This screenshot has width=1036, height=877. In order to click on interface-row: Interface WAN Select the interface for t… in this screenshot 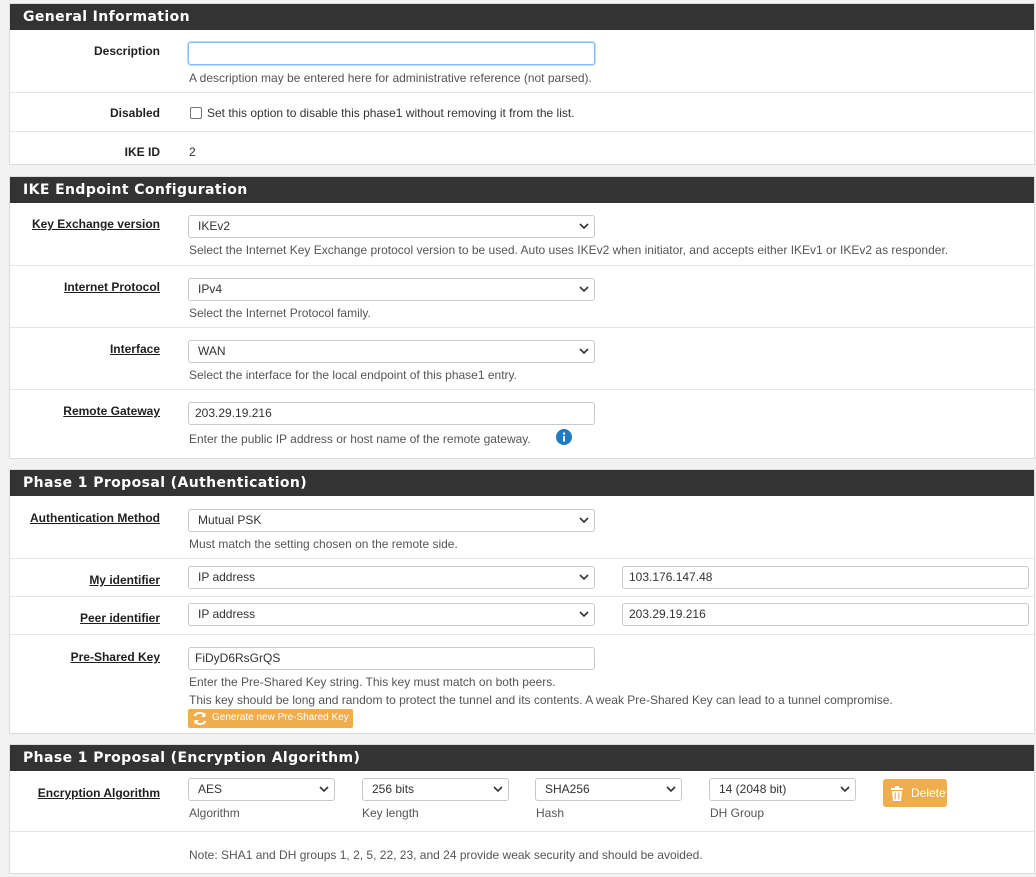, I will do `click(522, 358)`.